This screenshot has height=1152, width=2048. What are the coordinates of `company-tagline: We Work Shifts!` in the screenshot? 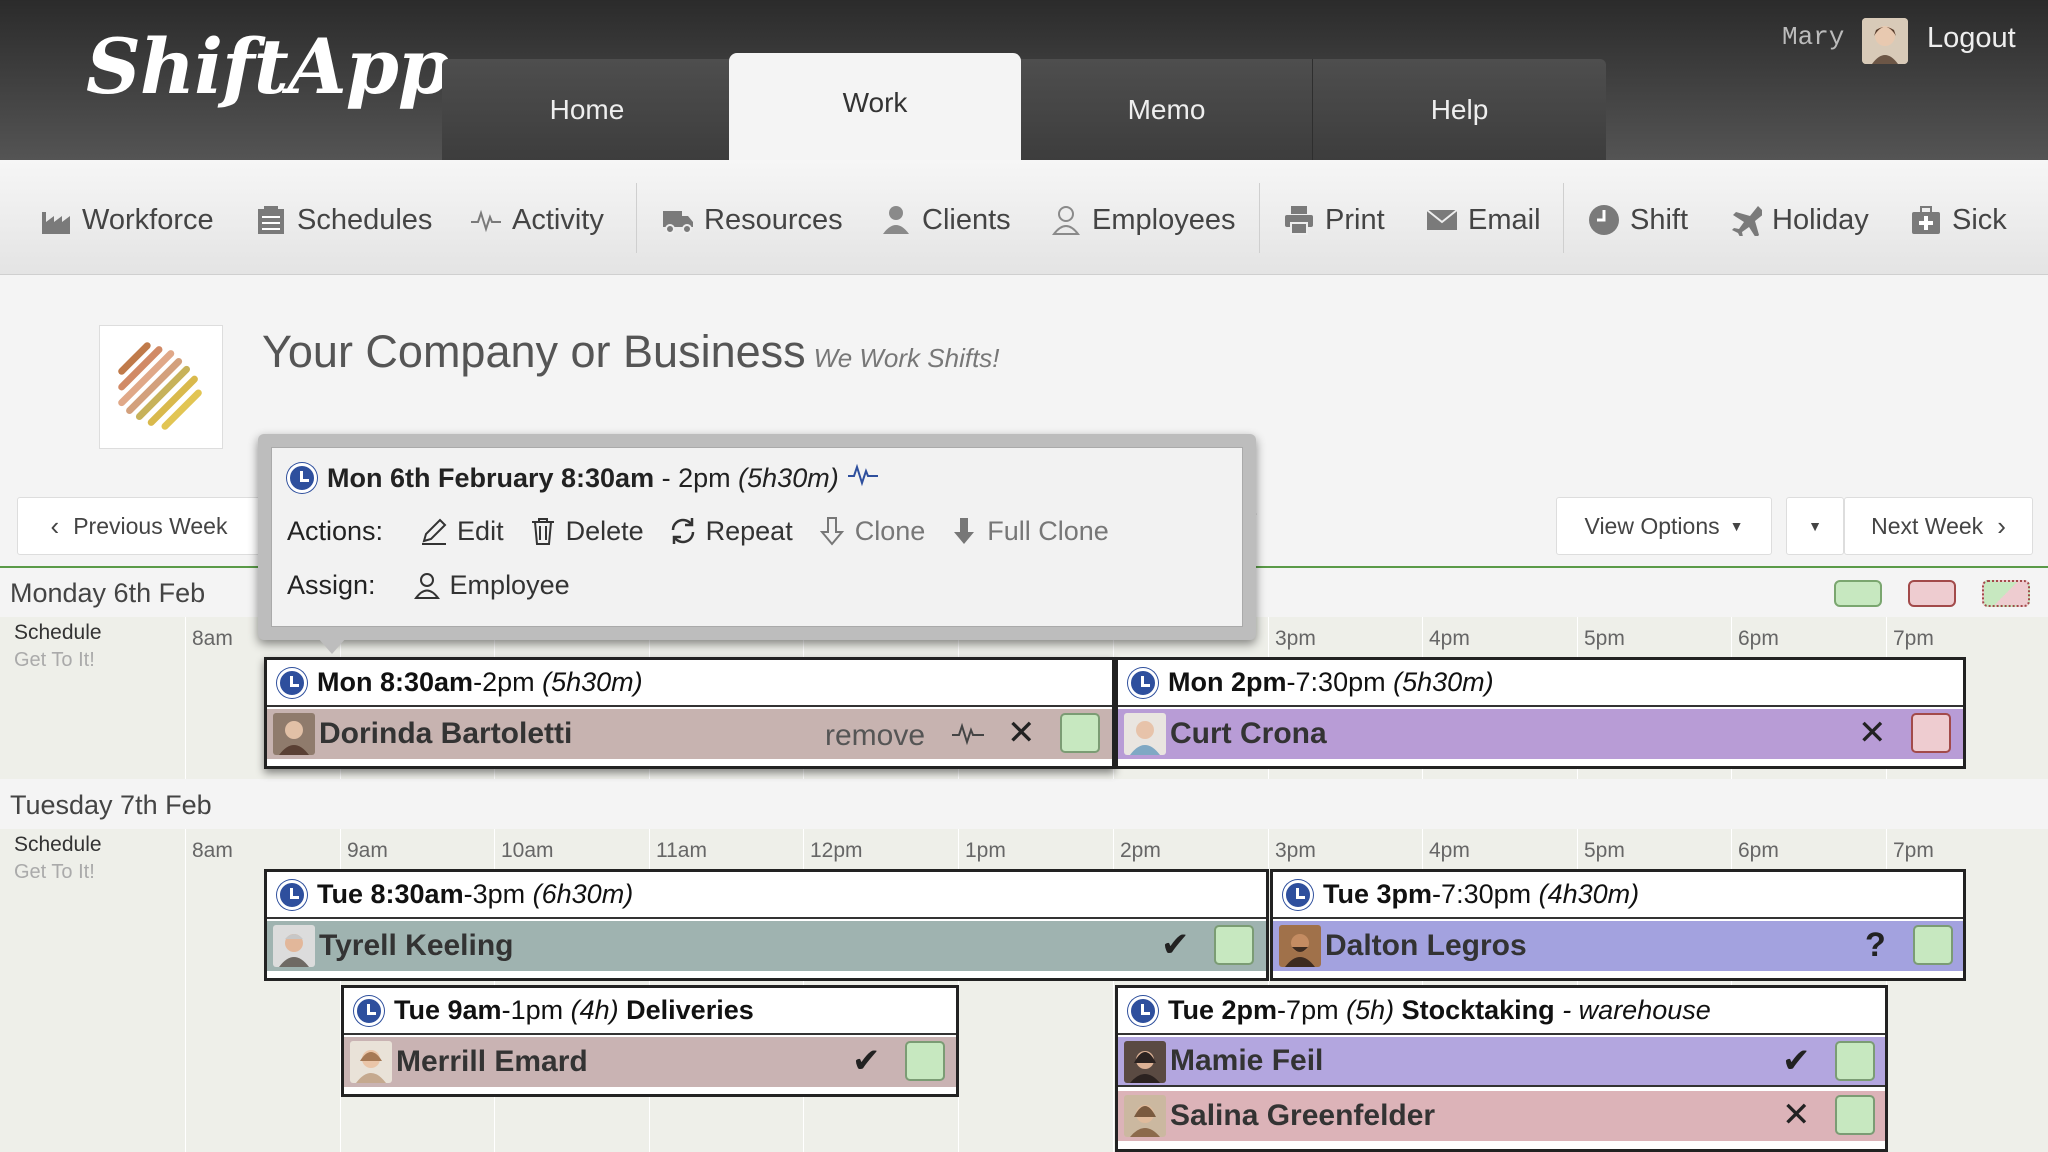 It's located at (906, 358).